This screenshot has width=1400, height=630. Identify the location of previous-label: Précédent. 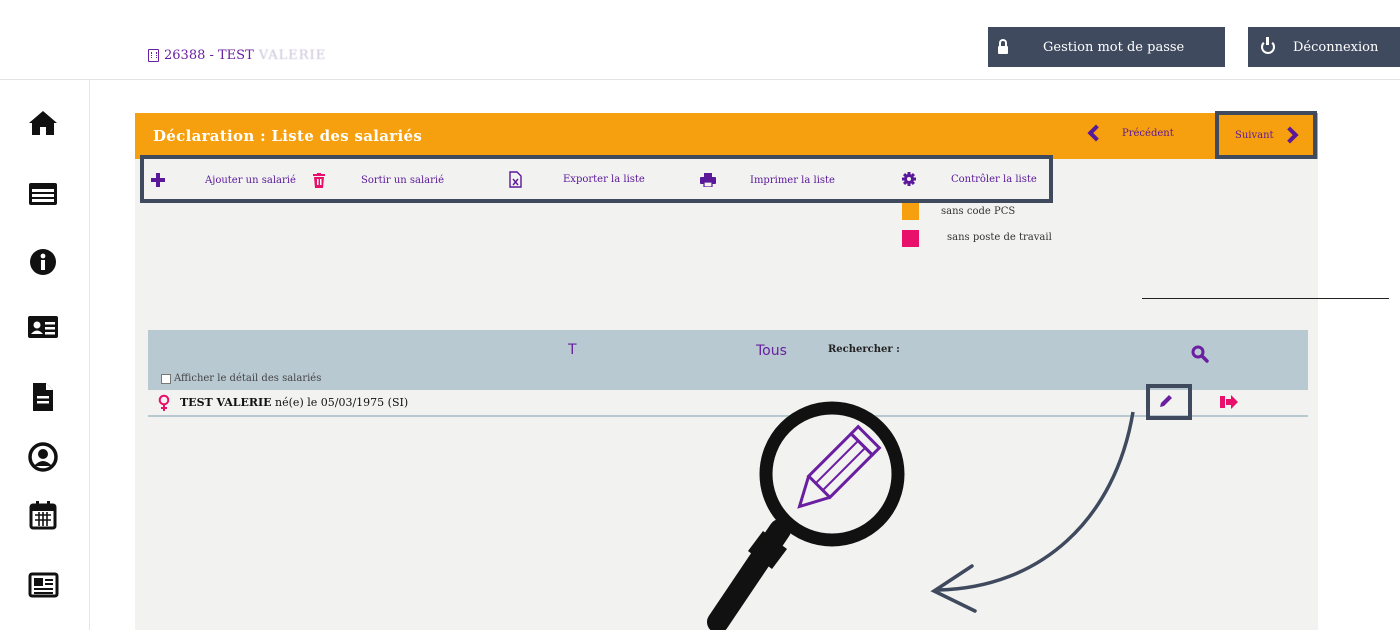
(1148, 133).